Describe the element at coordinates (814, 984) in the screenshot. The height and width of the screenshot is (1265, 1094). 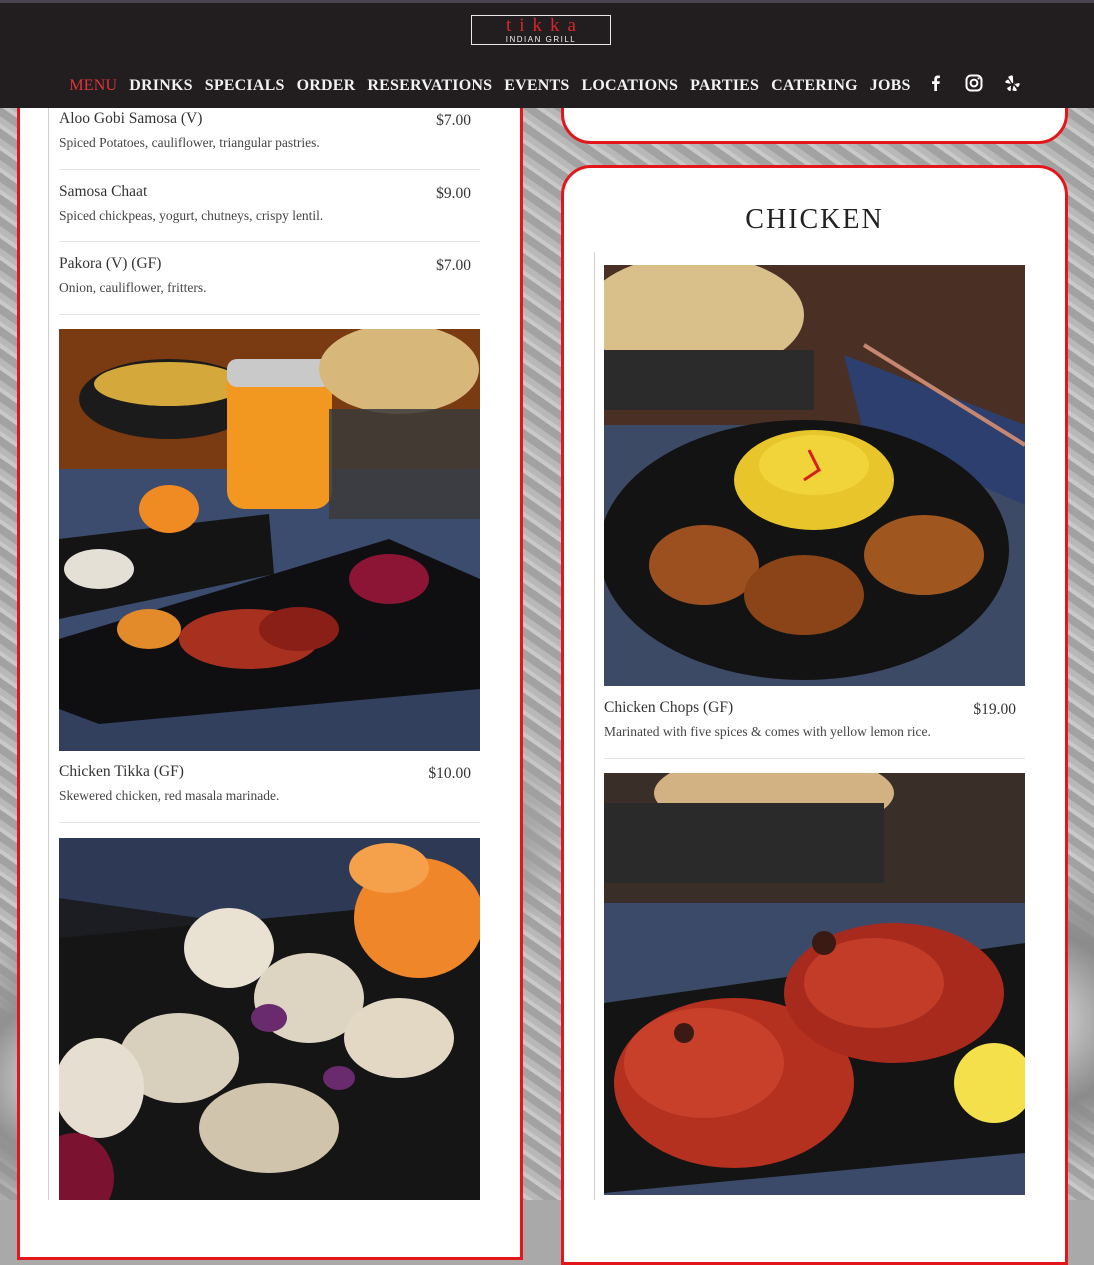
I see `tandoori-chicken-photo` at that location.